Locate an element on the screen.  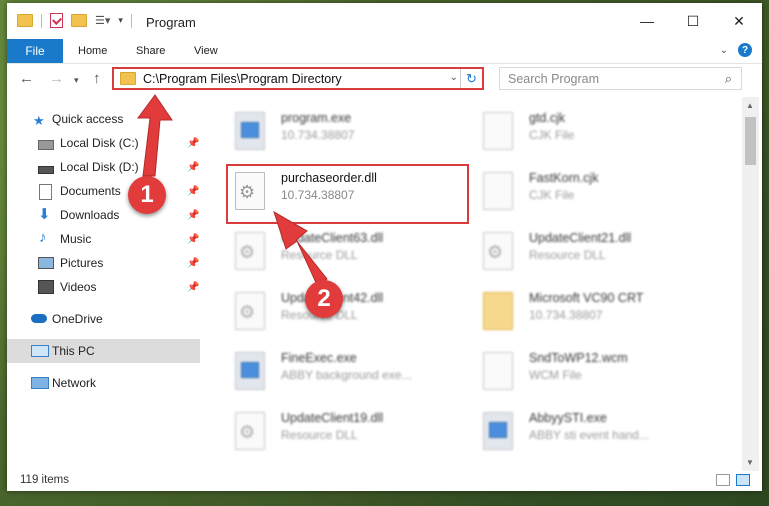
refresh-icon: ↻ is located at coordinates (471, 78).